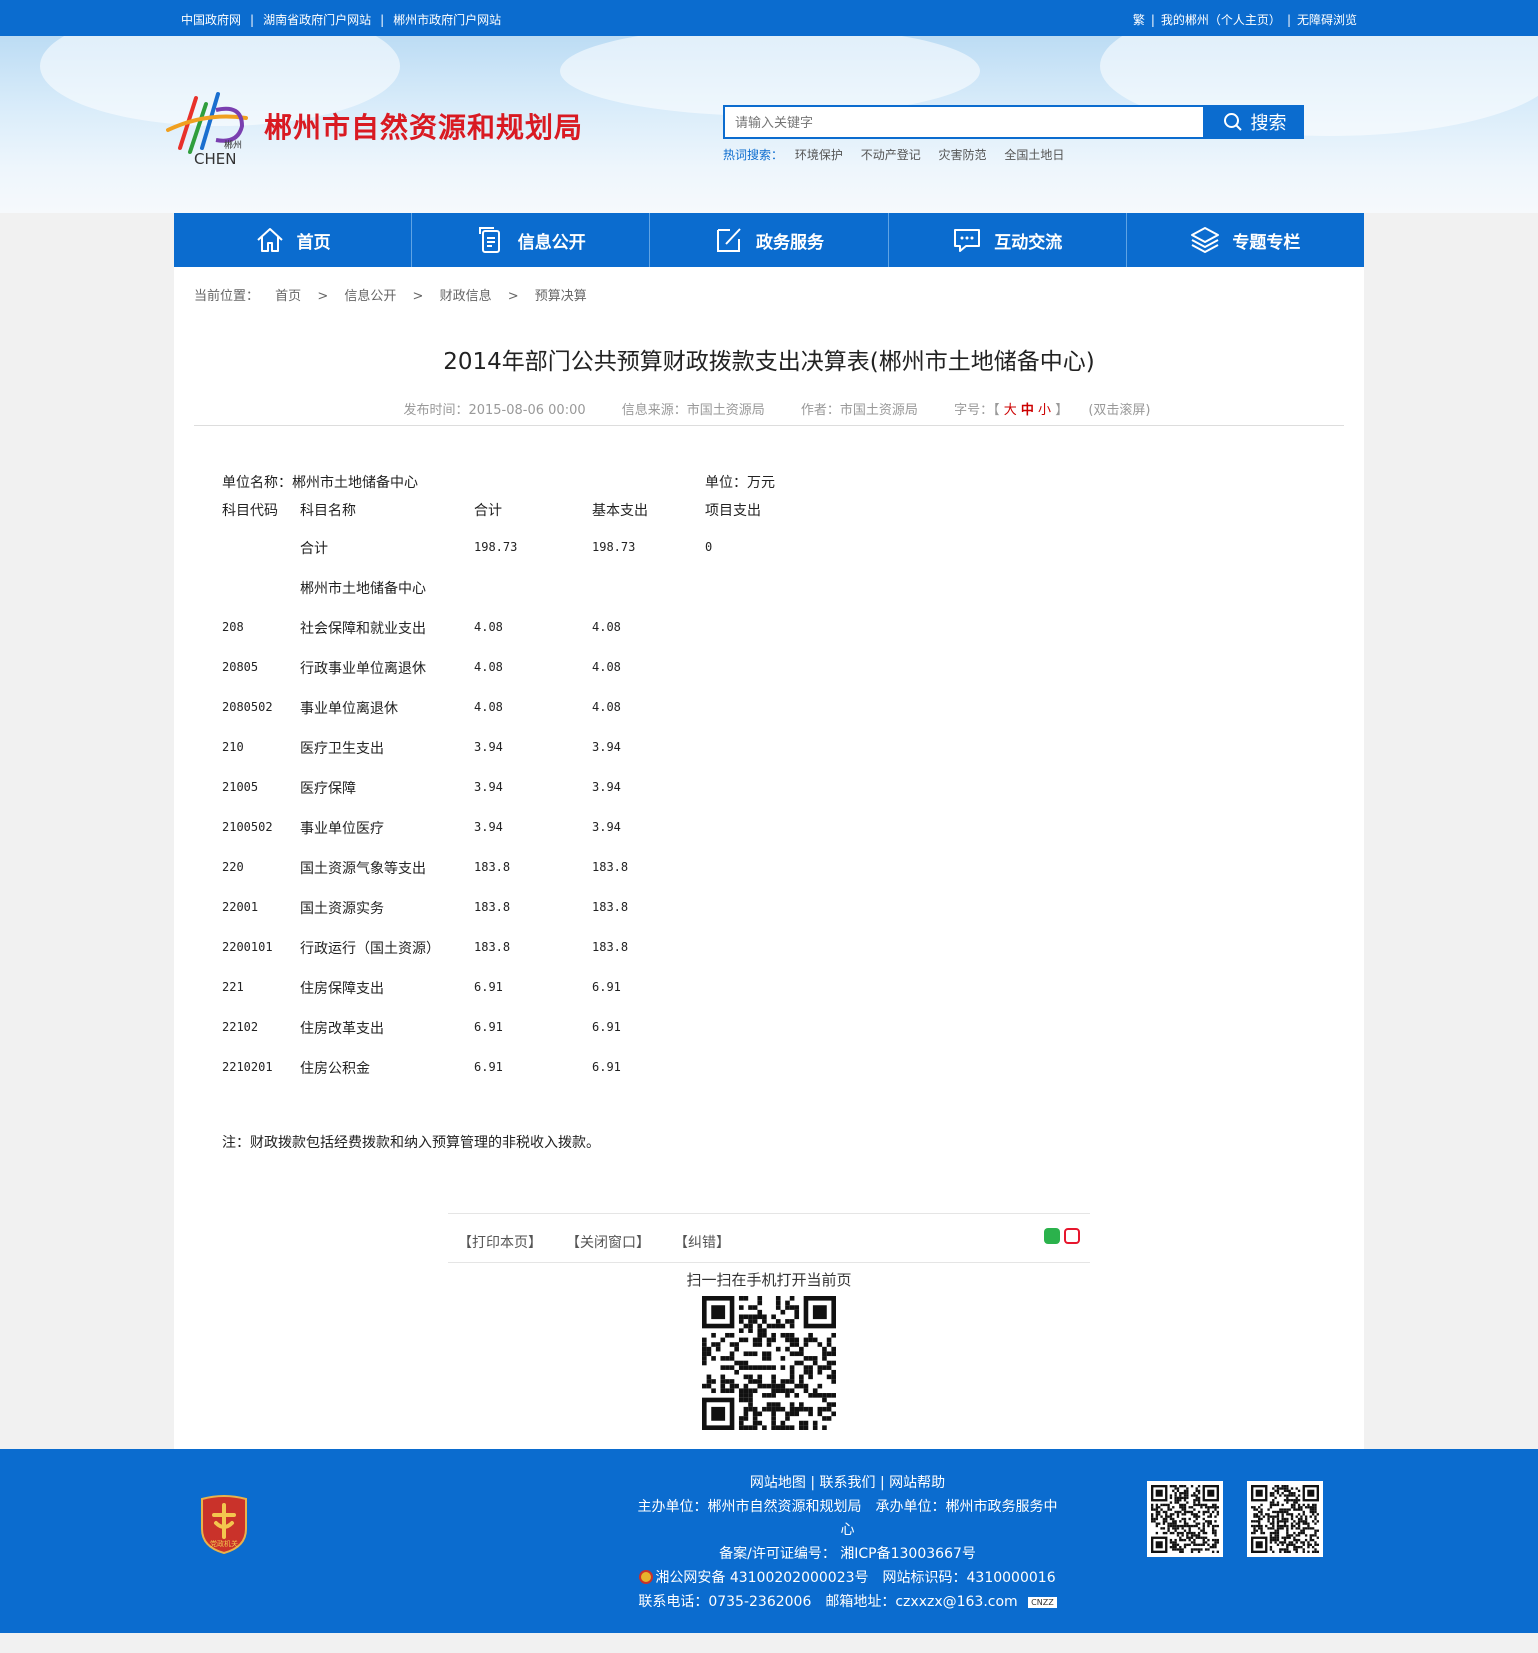 The width and height of the screenshot is (1538, 1653). Describe the element at coordinates (1205, 240) in the screenshot. I see `layers-icon` at that location.